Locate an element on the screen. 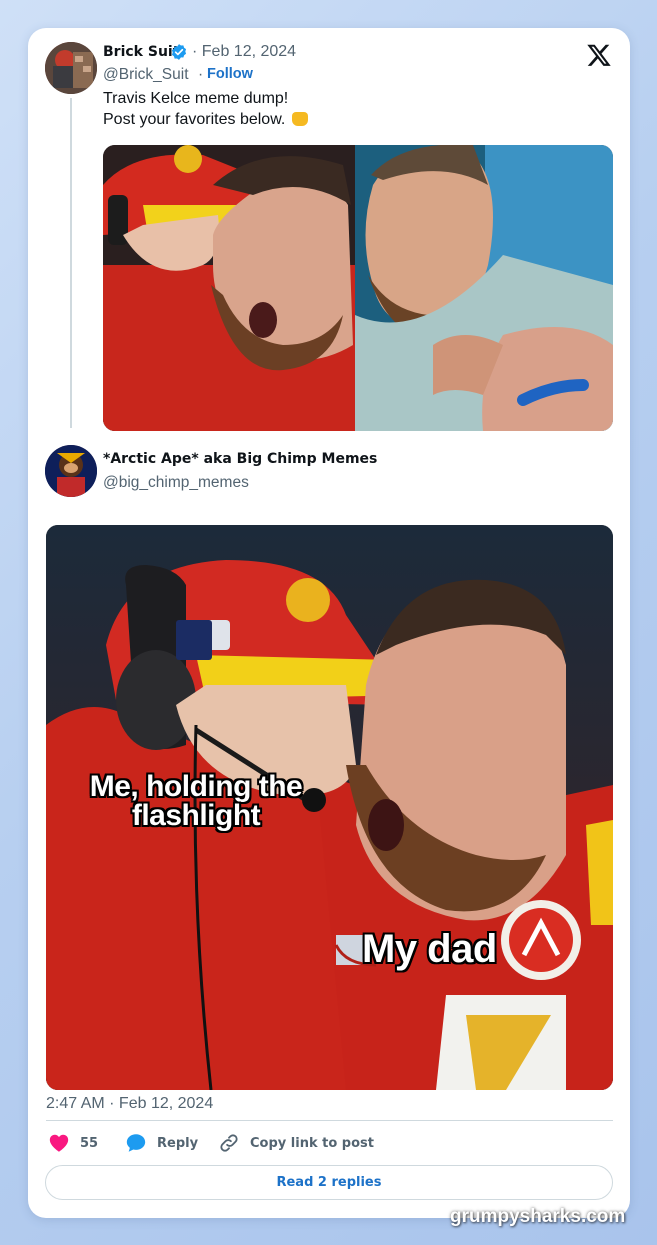 The width and height of the screenshot is (657, 1245). verified-badge-icon is located at coordinates (179, 52).